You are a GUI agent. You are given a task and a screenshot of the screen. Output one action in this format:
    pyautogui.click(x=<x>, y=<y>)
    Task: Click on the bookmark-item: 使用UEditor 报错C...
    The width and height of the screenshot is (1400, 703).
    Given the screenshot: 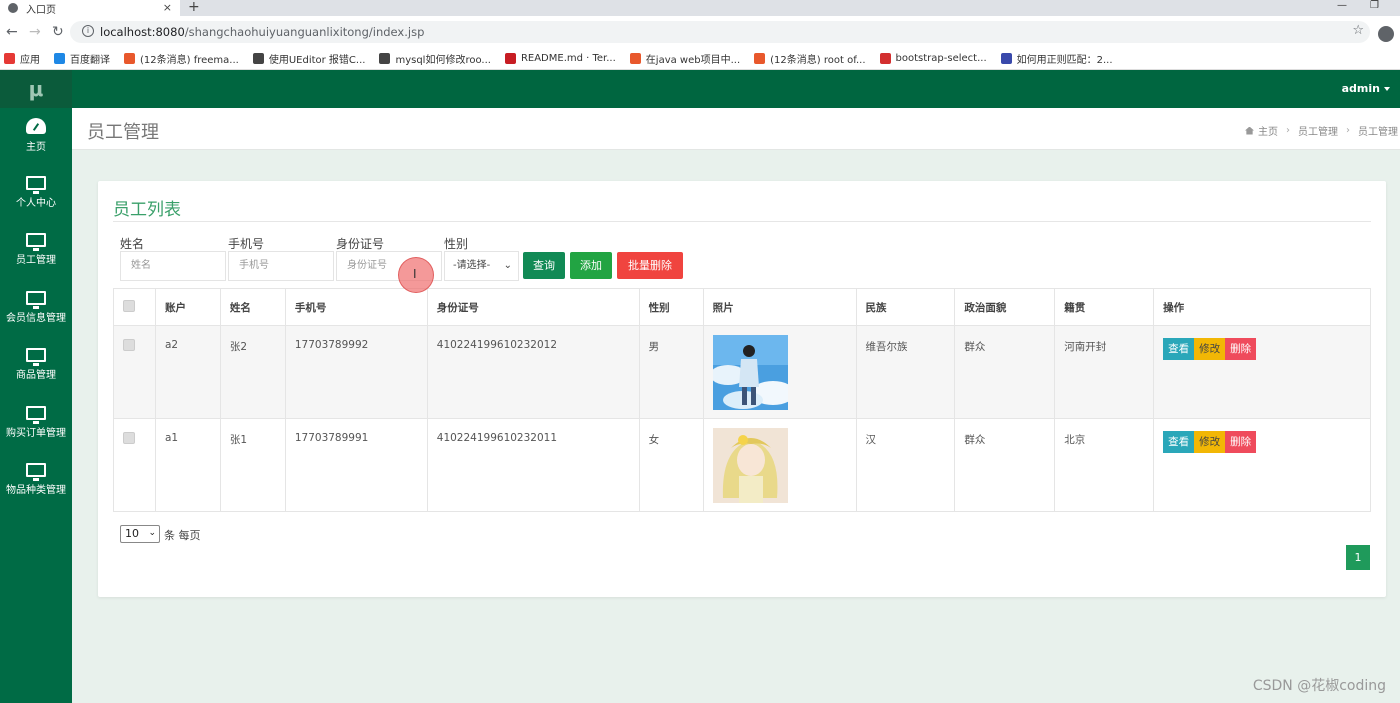 What is the action you would take?
    pyautogui.click(x=309, y=58)
    